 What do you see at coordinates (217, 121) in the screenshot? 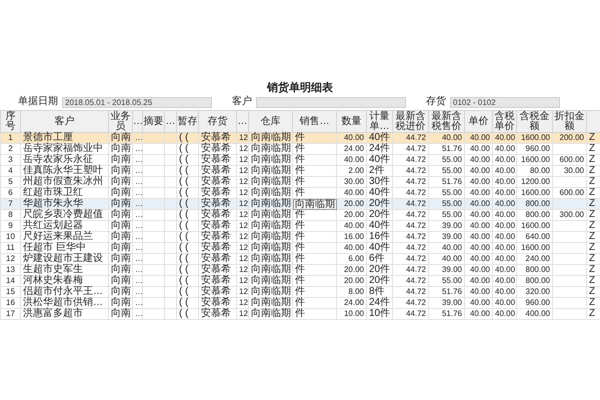
I see `column-header: 存货` at bounding box center [217, 121].